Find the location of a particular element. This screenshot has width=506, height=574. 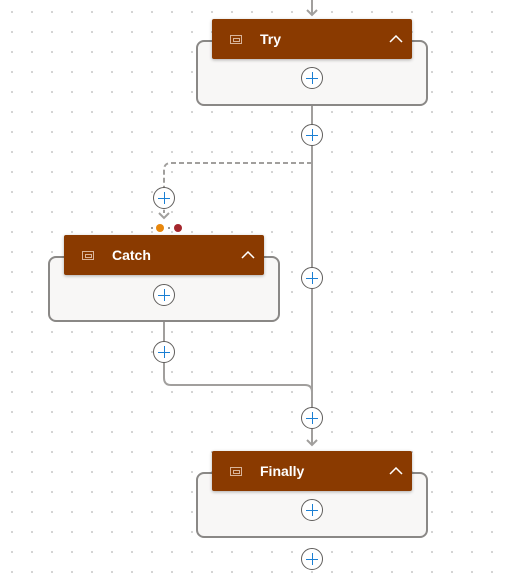

catch-header: Catch is located at coordinates (164, 255).